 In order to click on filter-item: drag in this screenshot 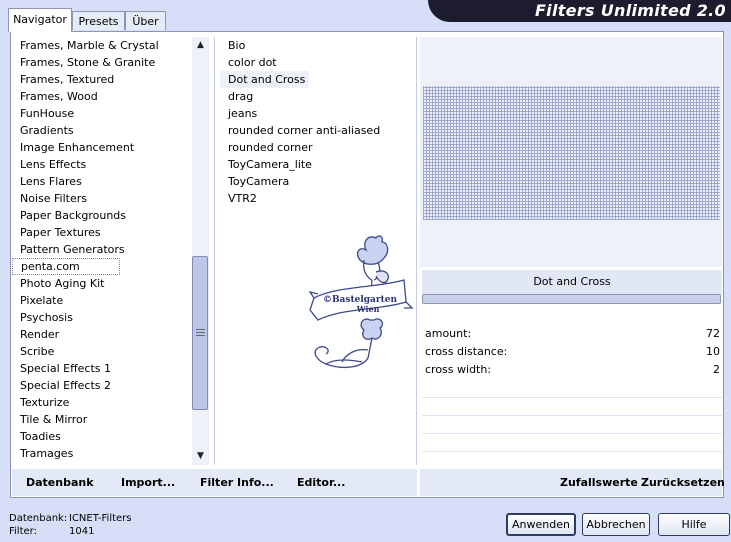, I will do `click(317, 96)`.